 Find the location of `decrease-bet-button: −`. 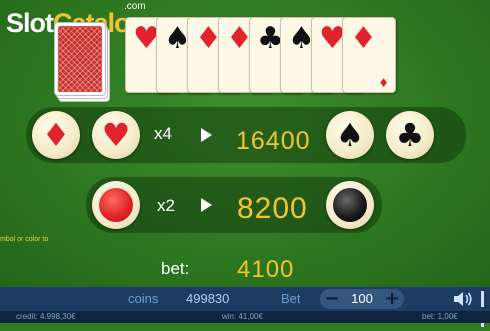

decrease-bet-button: − is located at coordinates (332, 299).